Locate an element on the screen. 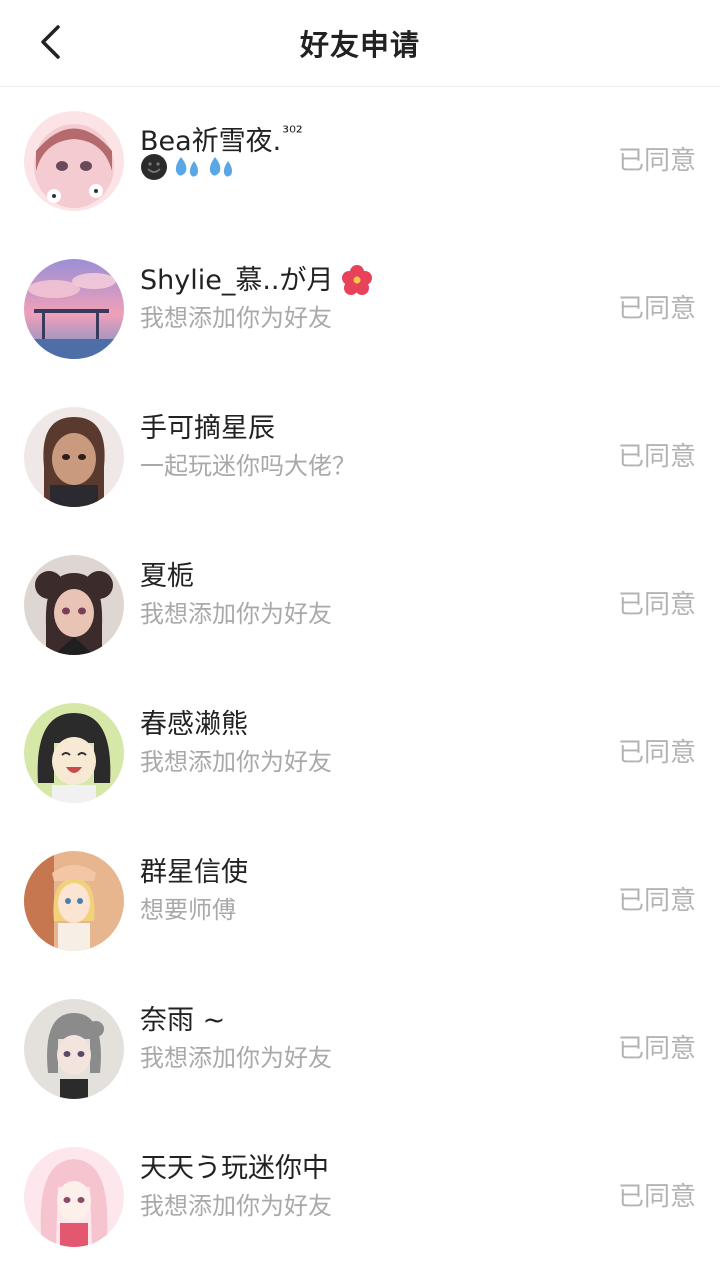 The width and height of the screenshot is (720, 1271). requester-name: 手可摘星辰 is located at coordinates (207, 428).